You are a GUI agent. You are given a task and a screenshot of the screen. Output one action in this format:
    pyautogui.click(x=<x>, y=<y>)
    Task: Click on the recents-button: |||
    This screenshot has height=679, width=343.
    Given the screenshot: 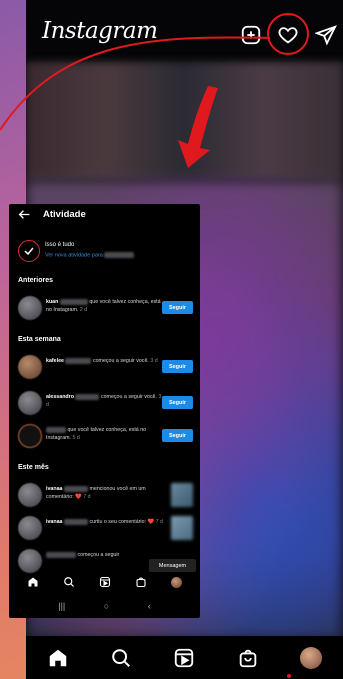 What is the action you would take?
    pyautogui.click(x=61, y=606)
    